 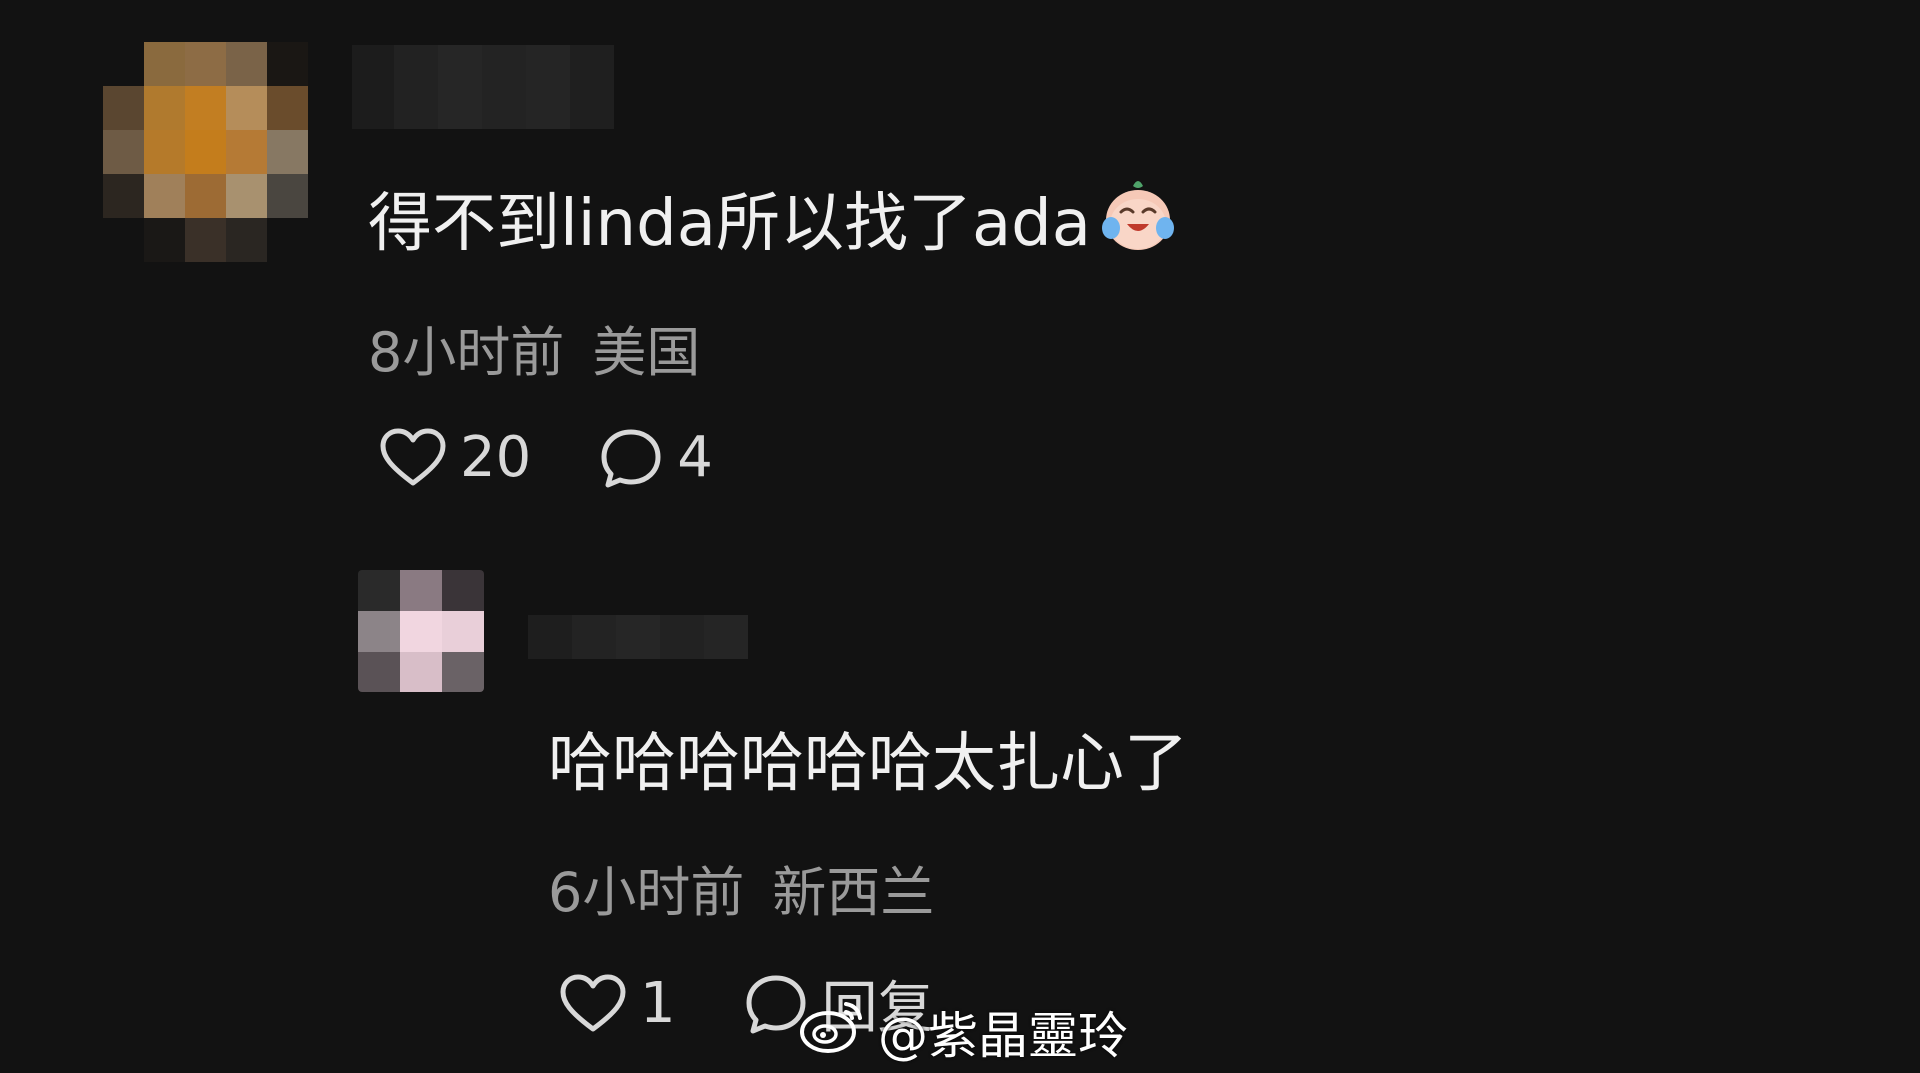 What do you see at coordinates (868, 764) in the screenshot?
I see `comment-body: 哈哈哈哈哈哈太扎心了` at bounding box center [868, 764].